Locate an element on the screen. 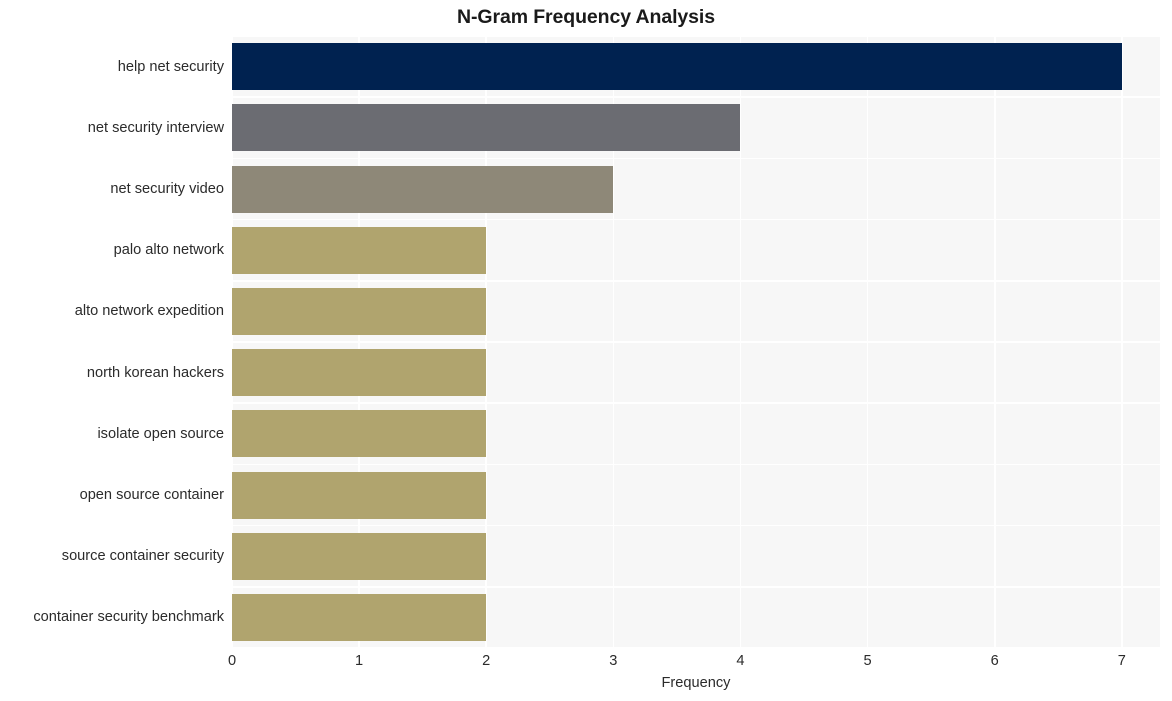 The image size is (1172, 701). x-axis-tick-label: 5 is located at coordinates (867, 661).